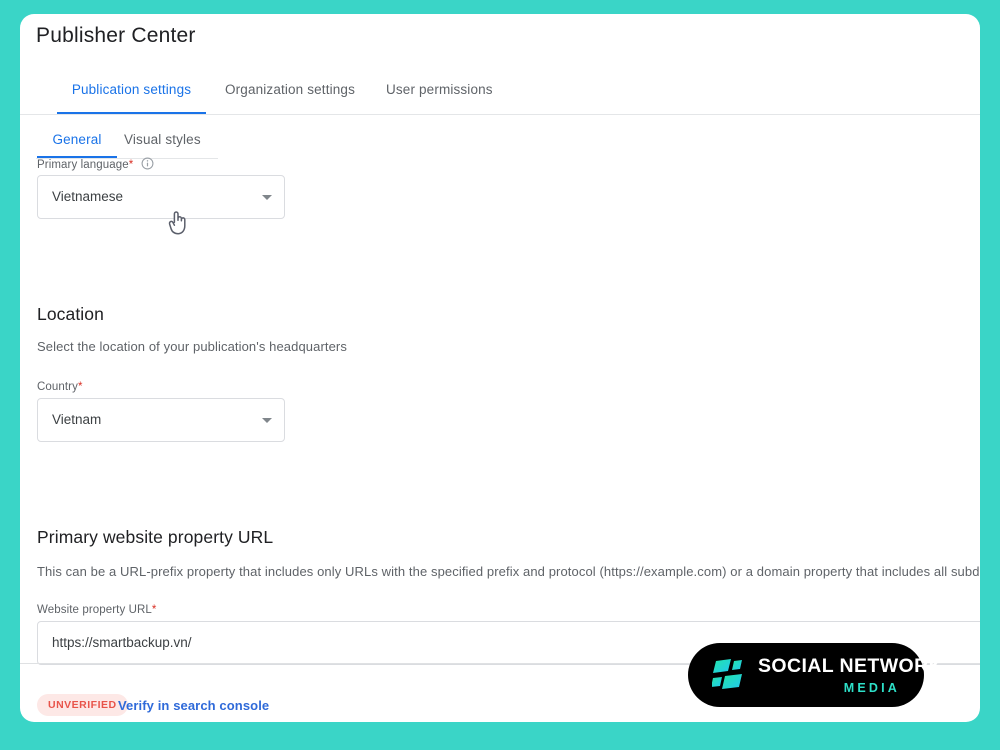  What do you see at coordinates (88, 196) in the screenshot?
I see `primary-language-value: Vietnamese` at bounding box center [88, 196].